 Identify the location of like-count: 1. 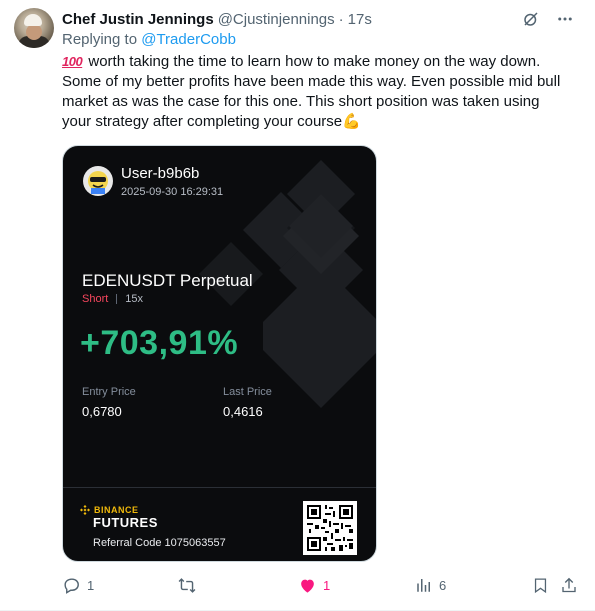
(327, 585).